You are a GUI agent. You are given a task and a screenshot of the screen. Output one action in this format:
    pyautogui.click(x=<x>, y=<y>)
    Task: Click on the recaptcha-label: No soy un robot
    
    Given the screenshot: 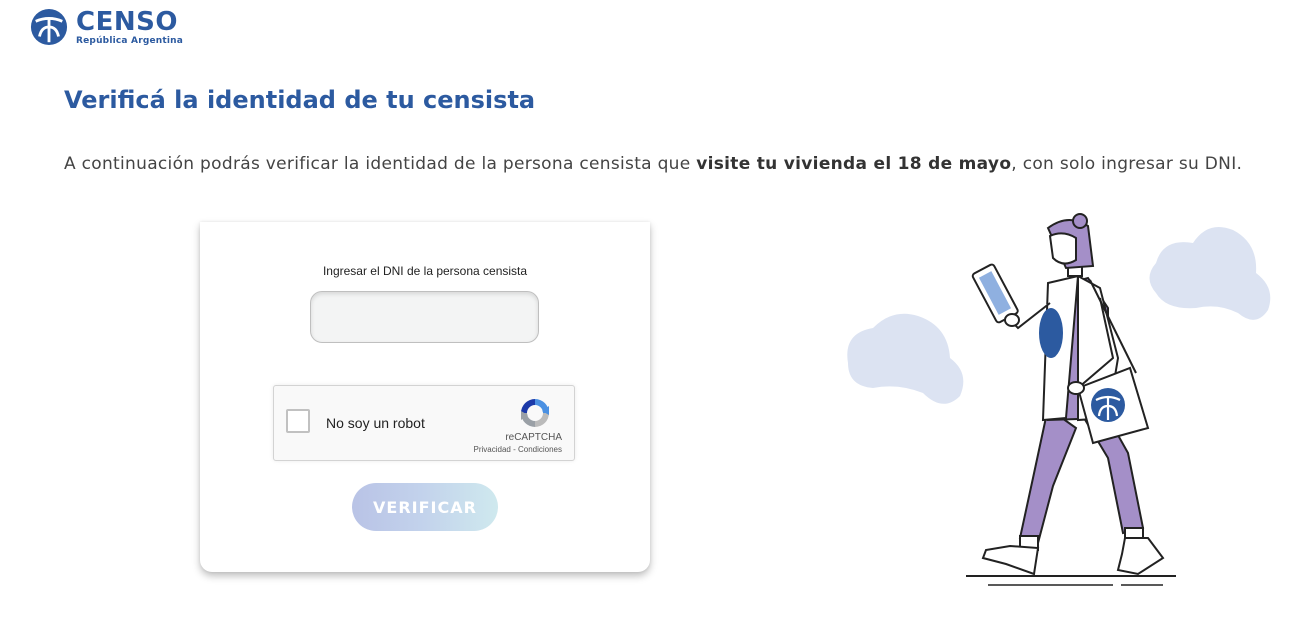 What is the action you would take?
    pyautogui.click(x=375, y=423)
    